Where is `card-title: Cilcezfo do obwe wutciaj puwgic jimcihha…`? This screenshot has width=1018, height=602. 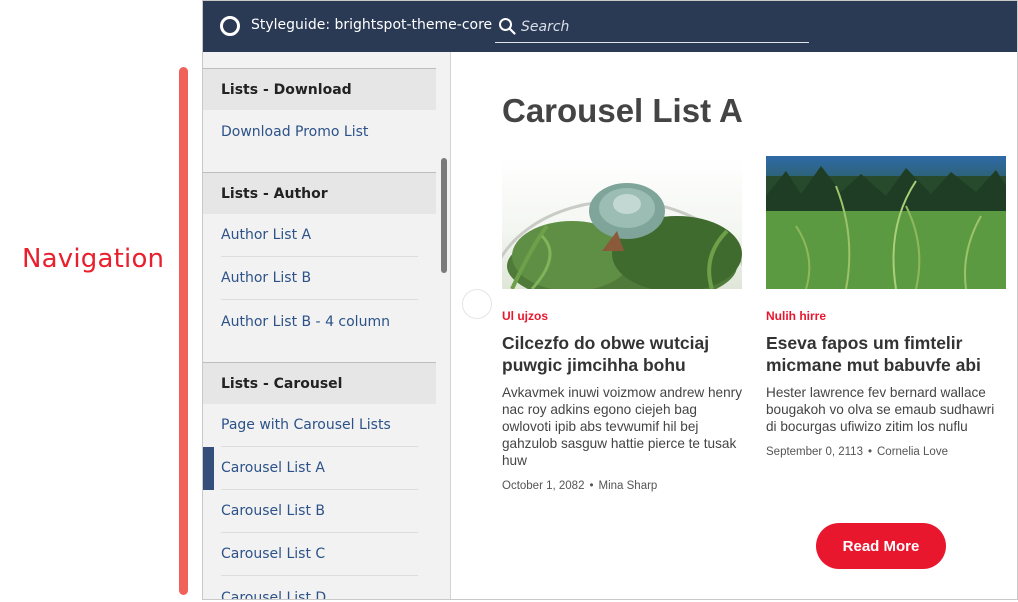
card-title: Cilcezfo do obwe wutciaj puwgic jimcihha… is located at coordinates (622, 354).